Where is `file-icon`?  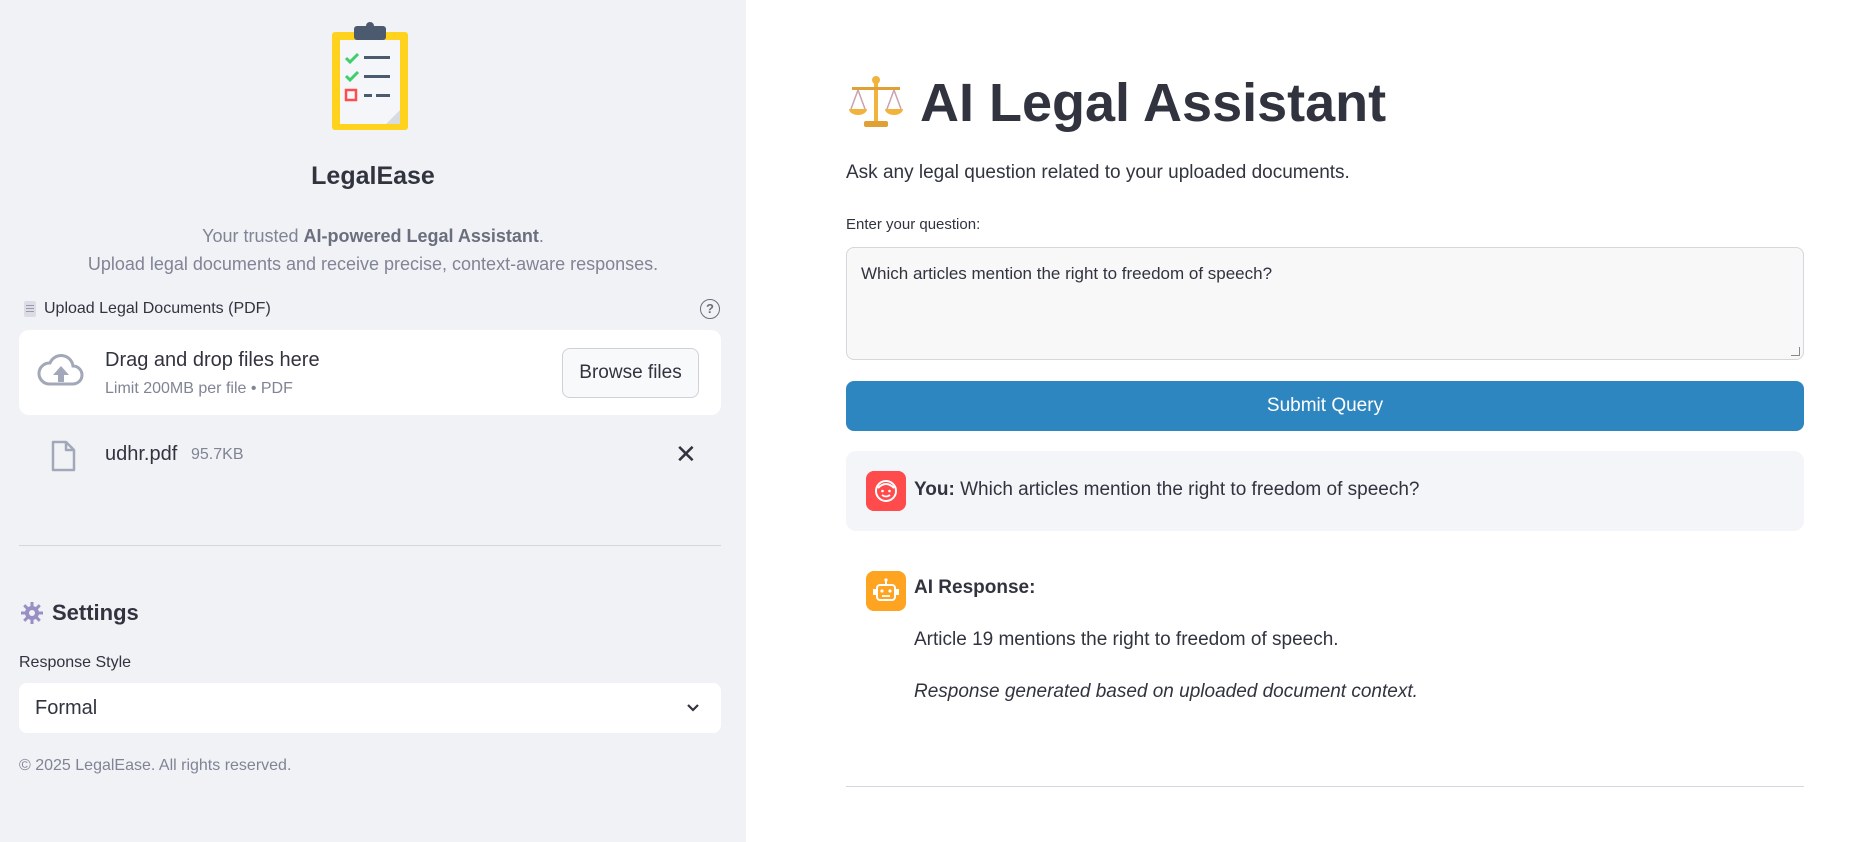
file-icon is located at coordinates (63, 456).